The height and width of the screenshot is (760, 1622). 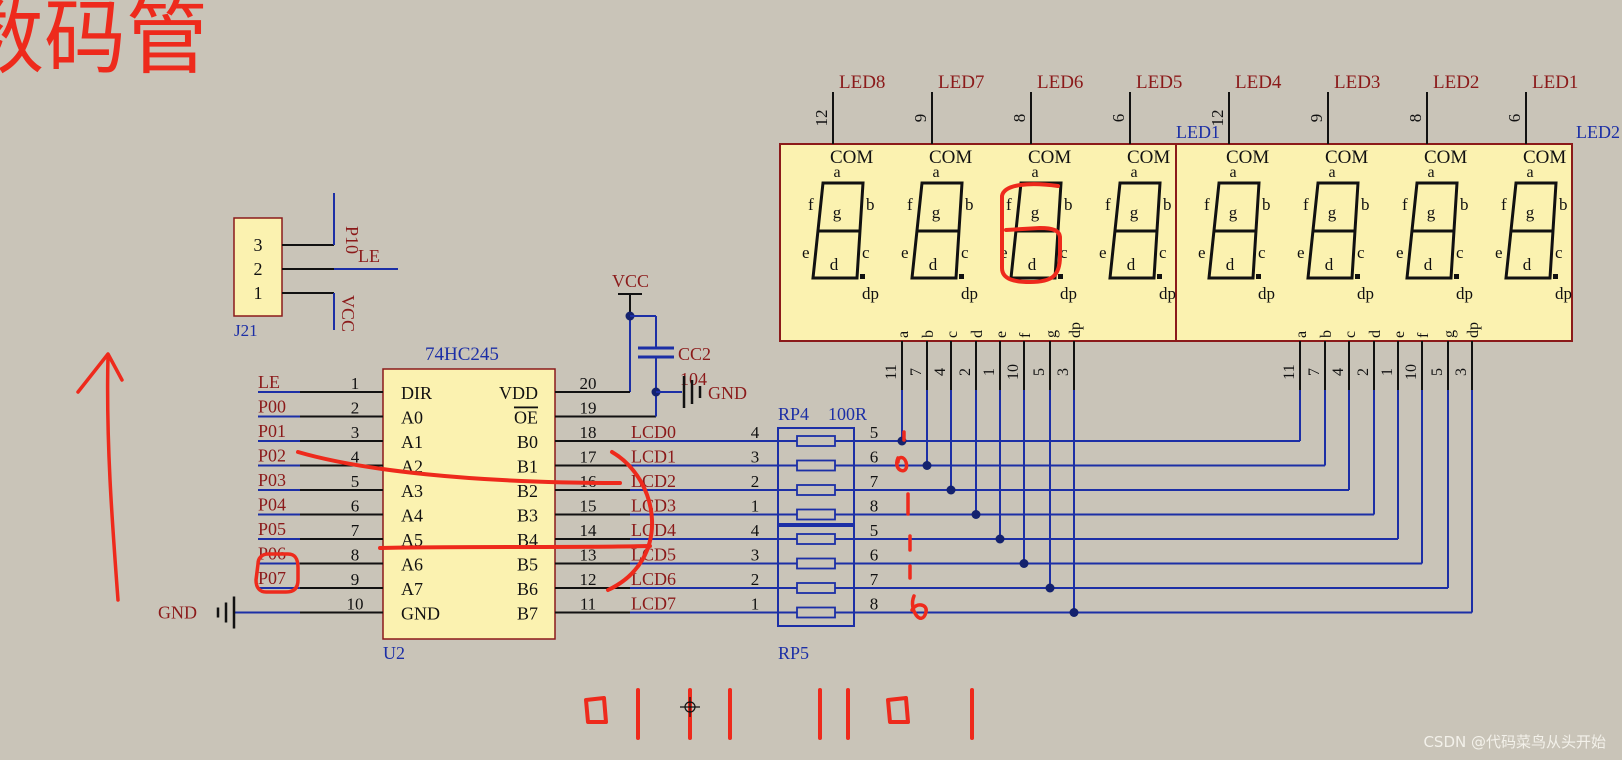 What do you see at coordinates (412, 589) in the screenshot?
I see `u2-left-pin-name: A7` at bounding box center [412, 589].